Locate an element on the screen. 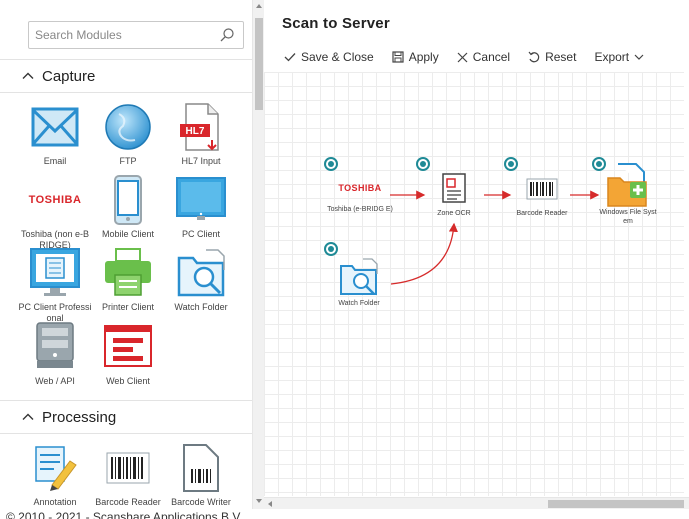  module-toshiba-non-ebridge: TOSHIBA Toshiba (non e-B RIDGE) is located at coordinates (55, 213).